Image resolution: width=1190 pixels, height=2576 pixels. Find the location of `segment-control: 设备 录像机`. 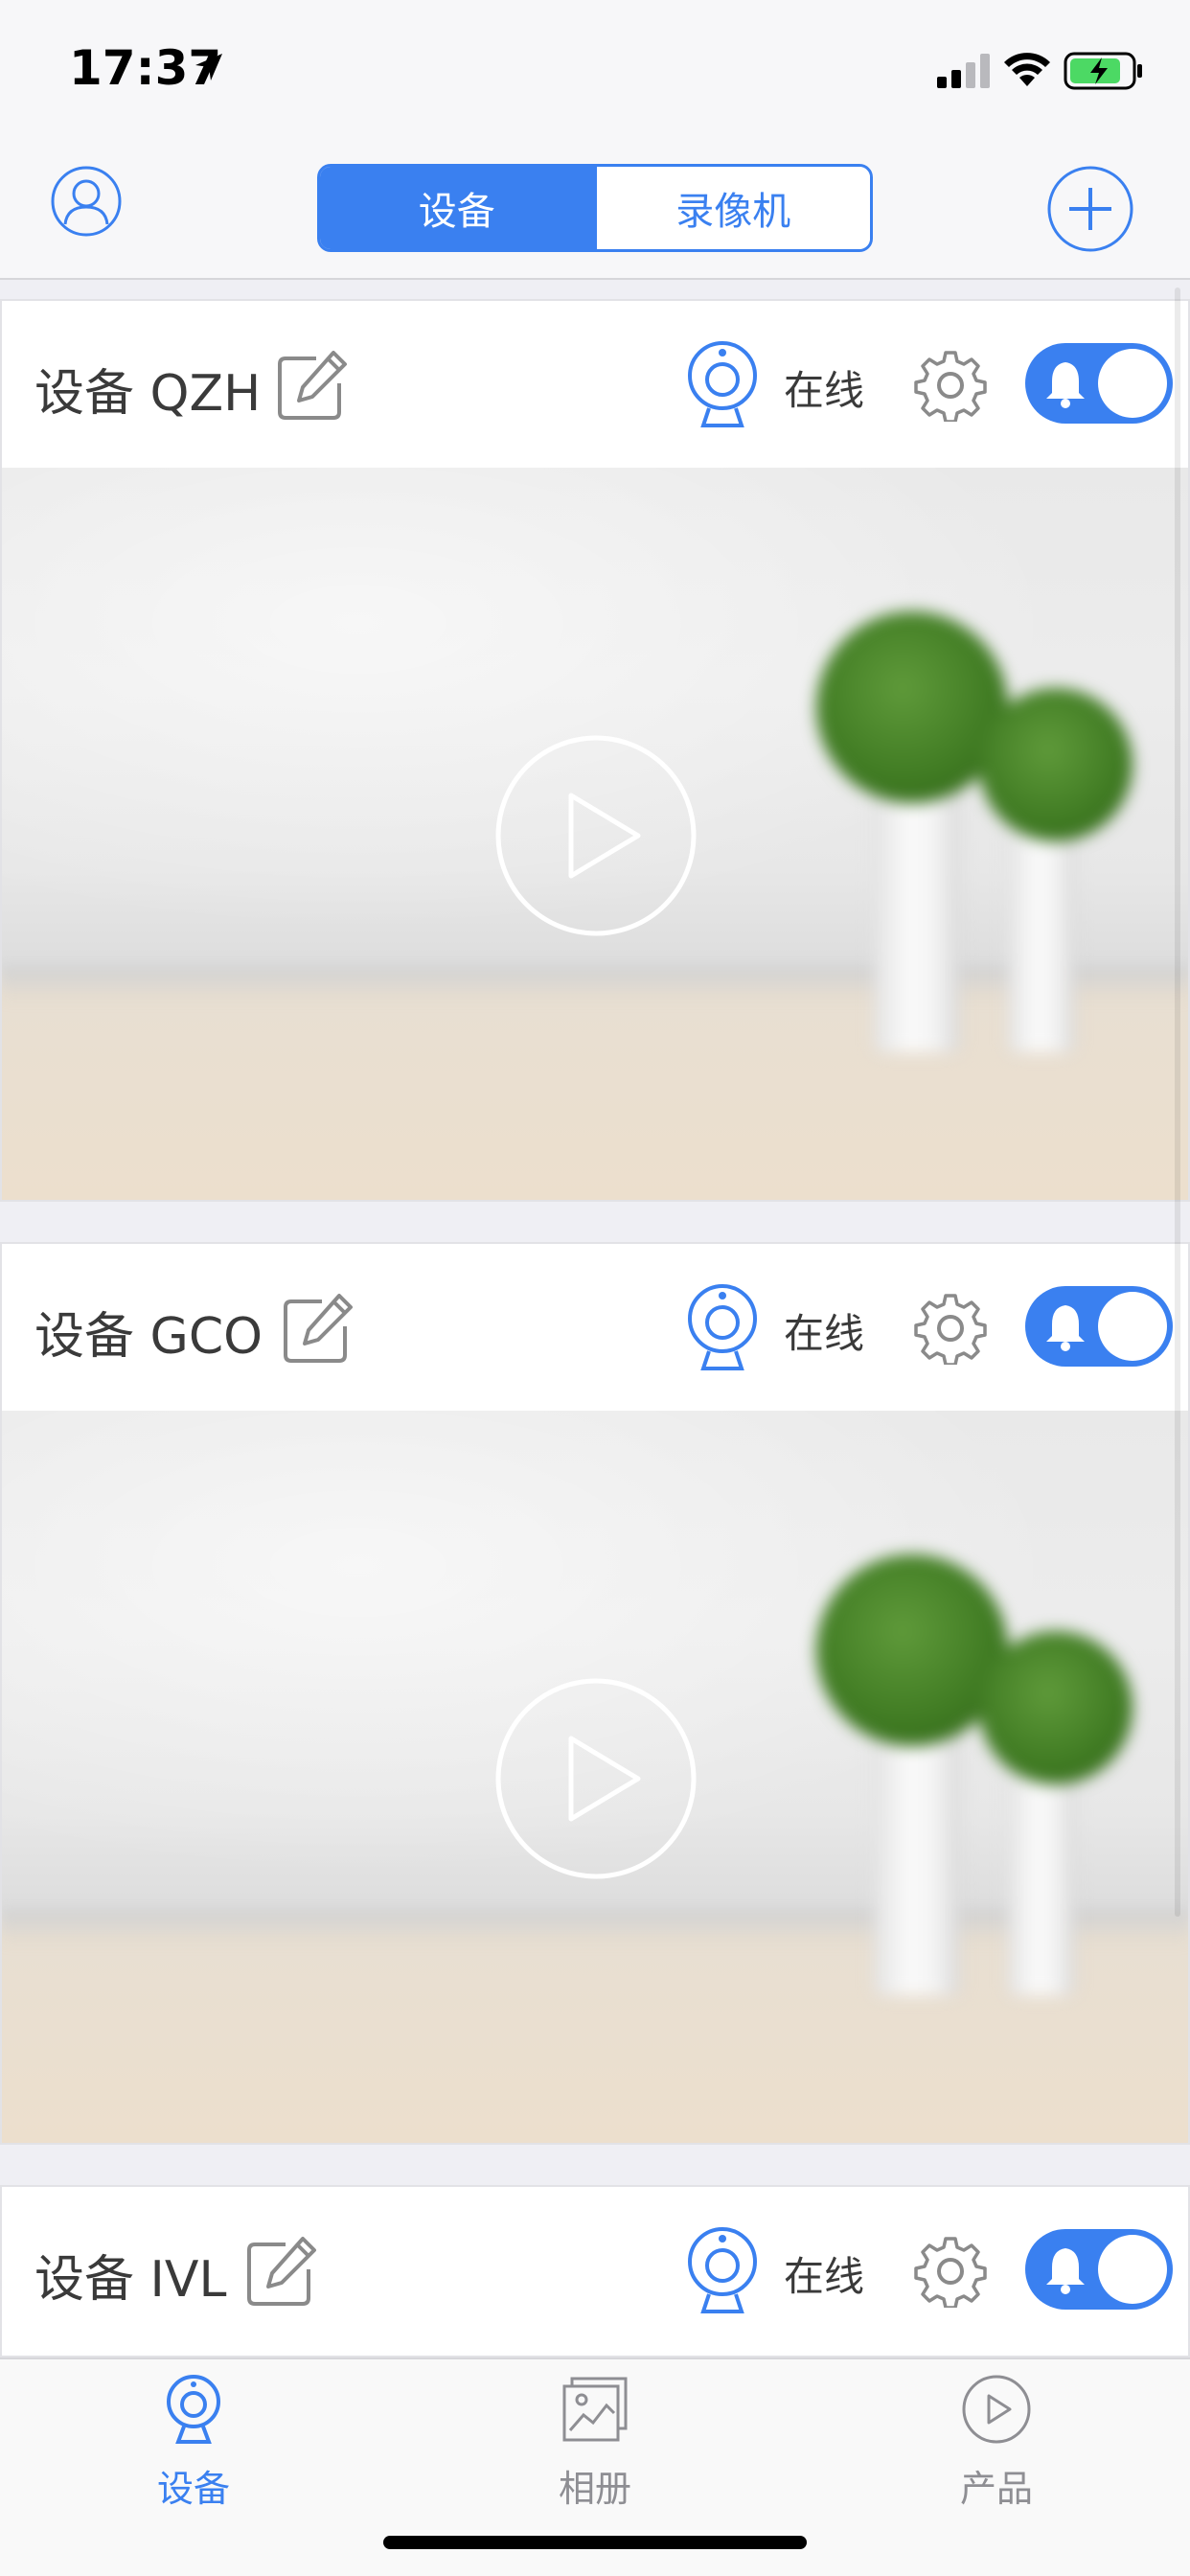

segment-control: 设备 录像机 is located at coordinates (595, 208).